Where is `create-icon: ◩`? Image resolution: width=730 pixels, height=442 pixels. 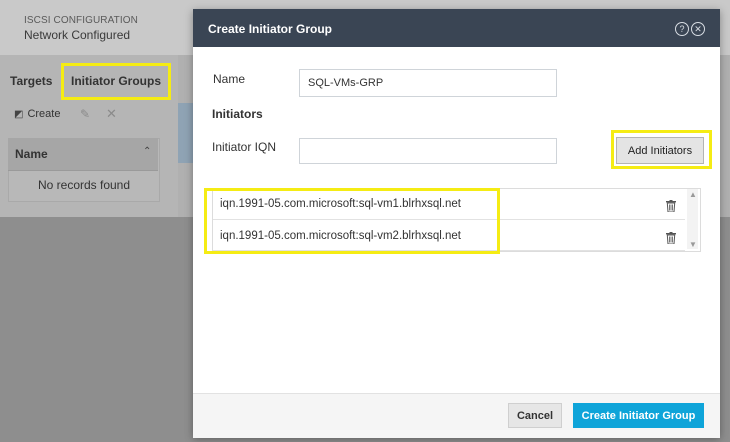 create-icon: ◩ is located at coordinates (19, 114).